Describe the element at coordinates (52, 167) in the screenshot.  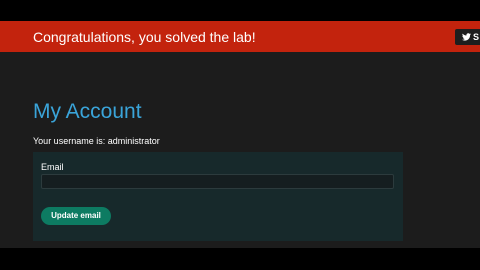
I see `email-label: Email` at that location.